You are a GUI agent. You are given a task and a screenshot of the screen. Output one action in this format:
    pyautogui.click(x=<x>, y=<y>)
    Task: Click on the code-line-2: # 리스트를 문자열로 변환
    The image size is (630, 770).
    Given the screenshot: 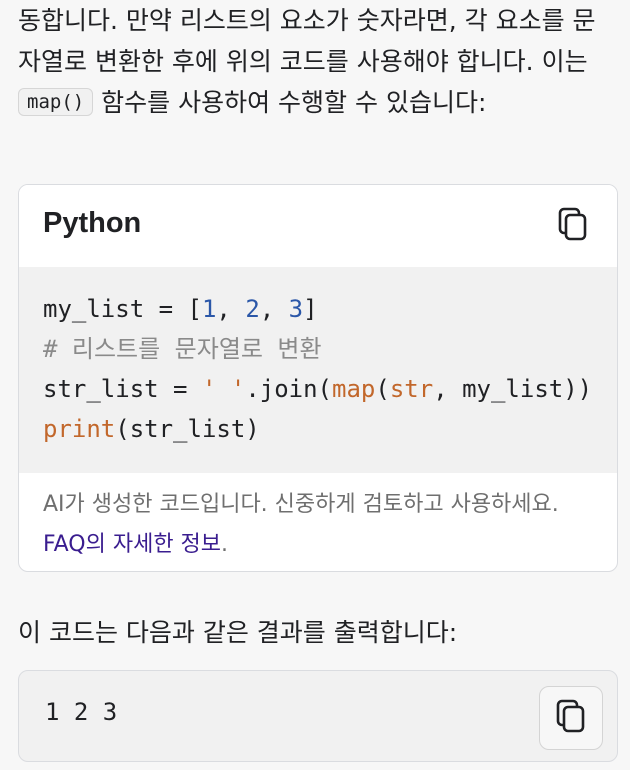 What is the action you would take?
    pyautogui.click(x=182, y=349)
    